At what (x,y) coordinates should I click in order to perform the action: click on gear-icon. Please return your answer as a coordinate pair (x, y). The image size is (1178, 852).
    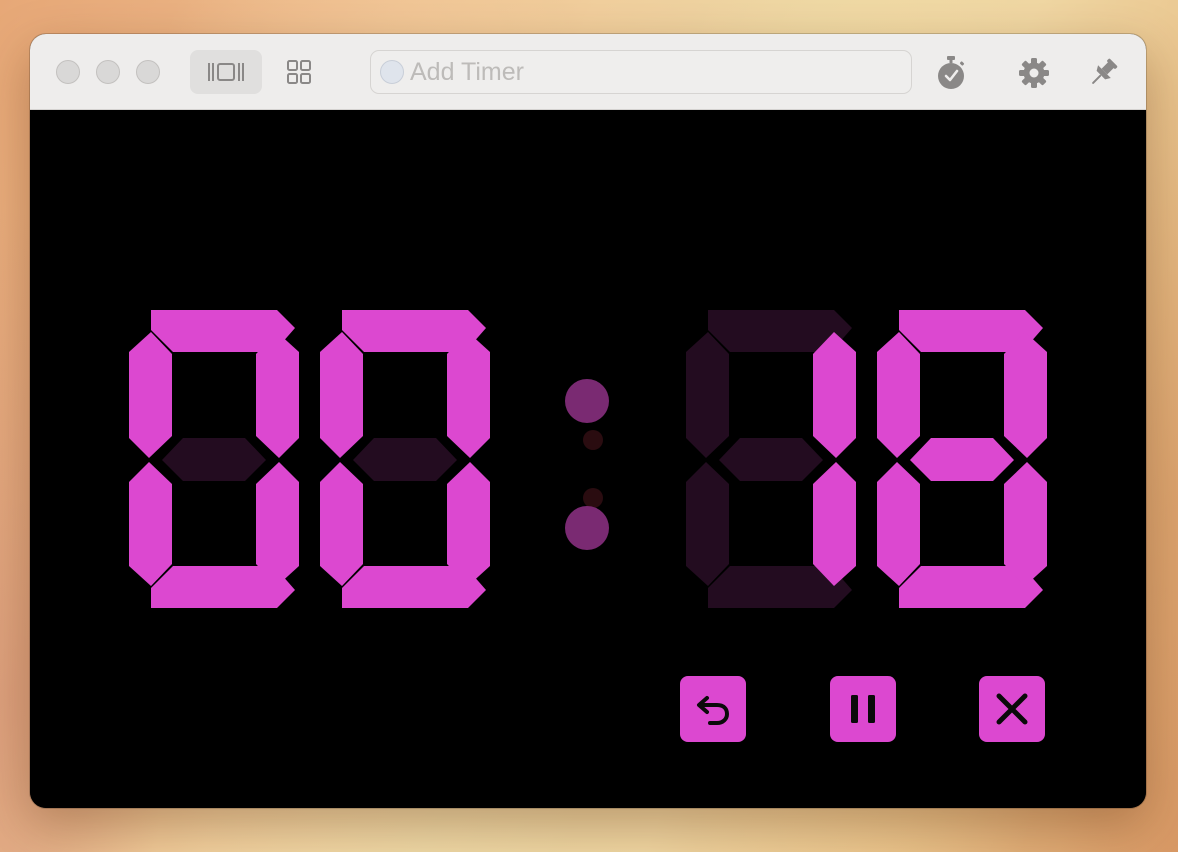
    Looking at the image, I should click on (1034, 73).